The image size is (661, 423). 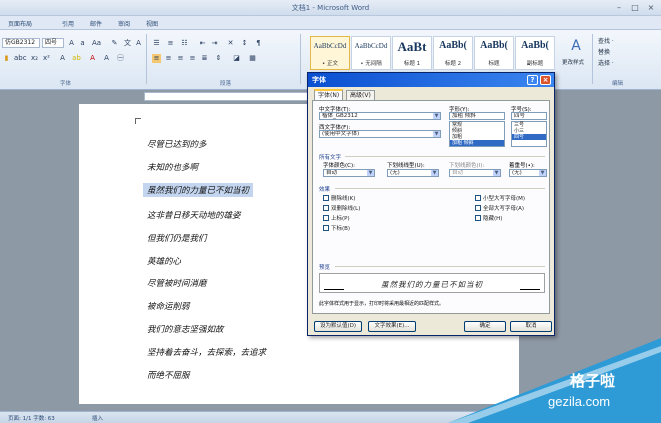 What do you see at coordinates (360, 95) in the screenshot?
I see `tab-advanced: 高级(V)` at bounding box center [360, 95].